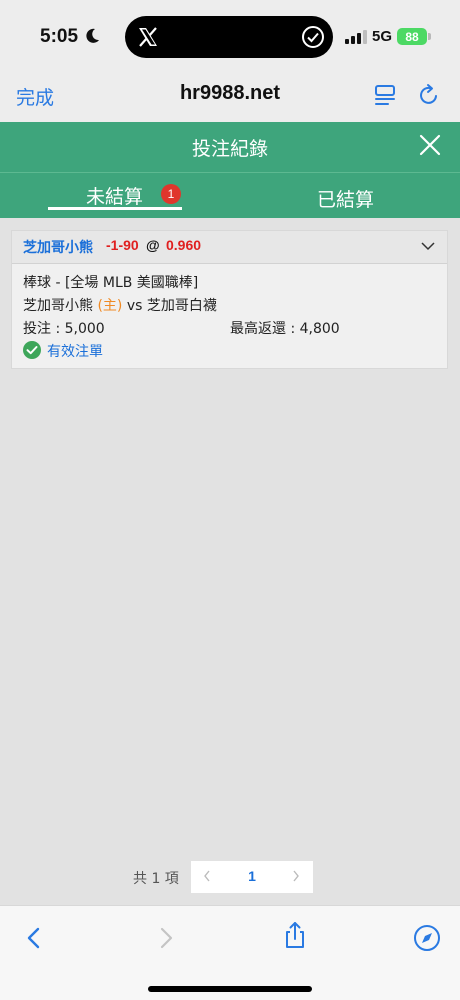 The image size is (460, 1000). Describe the element at coordinates (230, 36) in the screenshot. I see `status-bar: 5:05 5G 88` at that location.